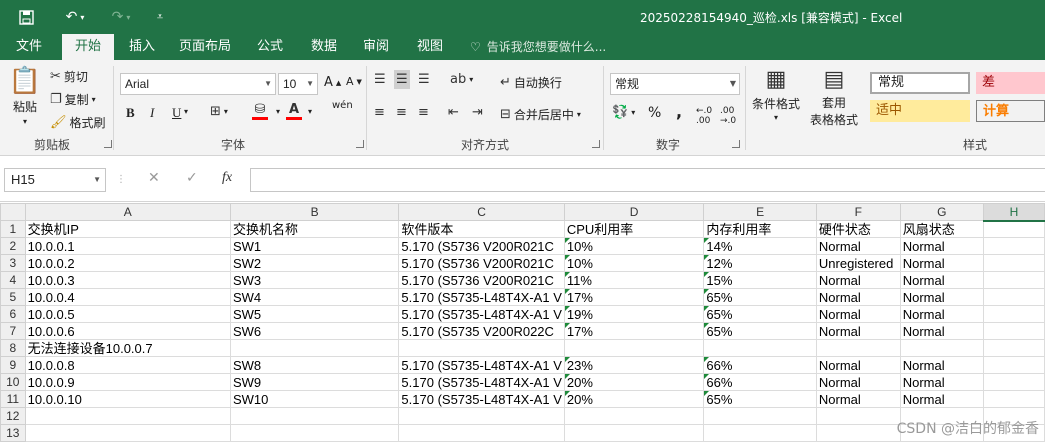 The image size is (1045, 444). Describe the element at coordinates (314, 365) in the screenshot. I see `cell: SW8` at that location.